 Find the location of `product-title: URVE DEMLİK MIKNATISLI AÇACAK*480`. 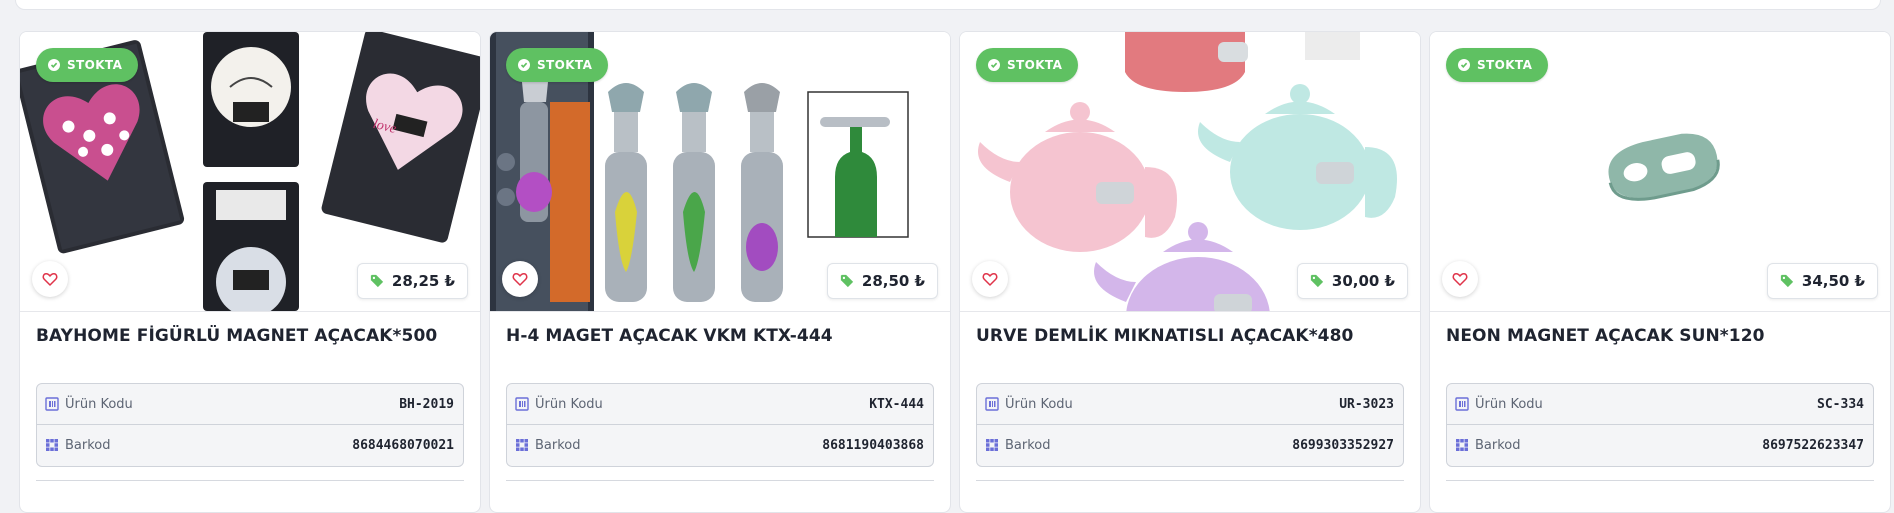

product-title: URVE DEMLİK MIKNATISLI AÇACAK*480 is located at coordinates (1191, 336).